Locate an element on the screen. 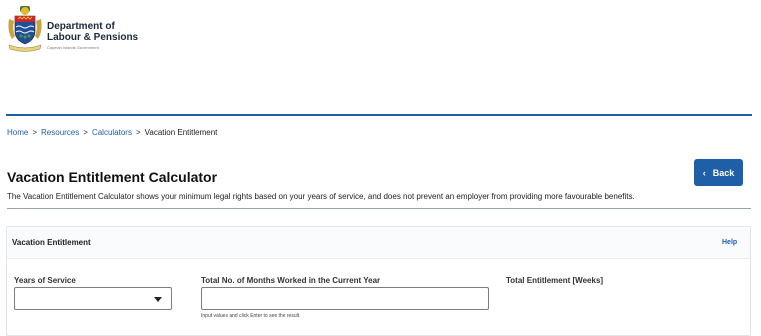 The height and width of the screenshot is (336, 761). department-name-line2: Labour & Pensions is located at coordinates (93, 37).